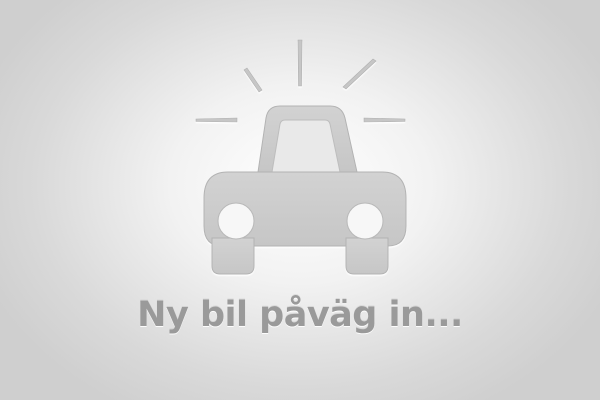  I want to click on ray-right, so click(384, 120).